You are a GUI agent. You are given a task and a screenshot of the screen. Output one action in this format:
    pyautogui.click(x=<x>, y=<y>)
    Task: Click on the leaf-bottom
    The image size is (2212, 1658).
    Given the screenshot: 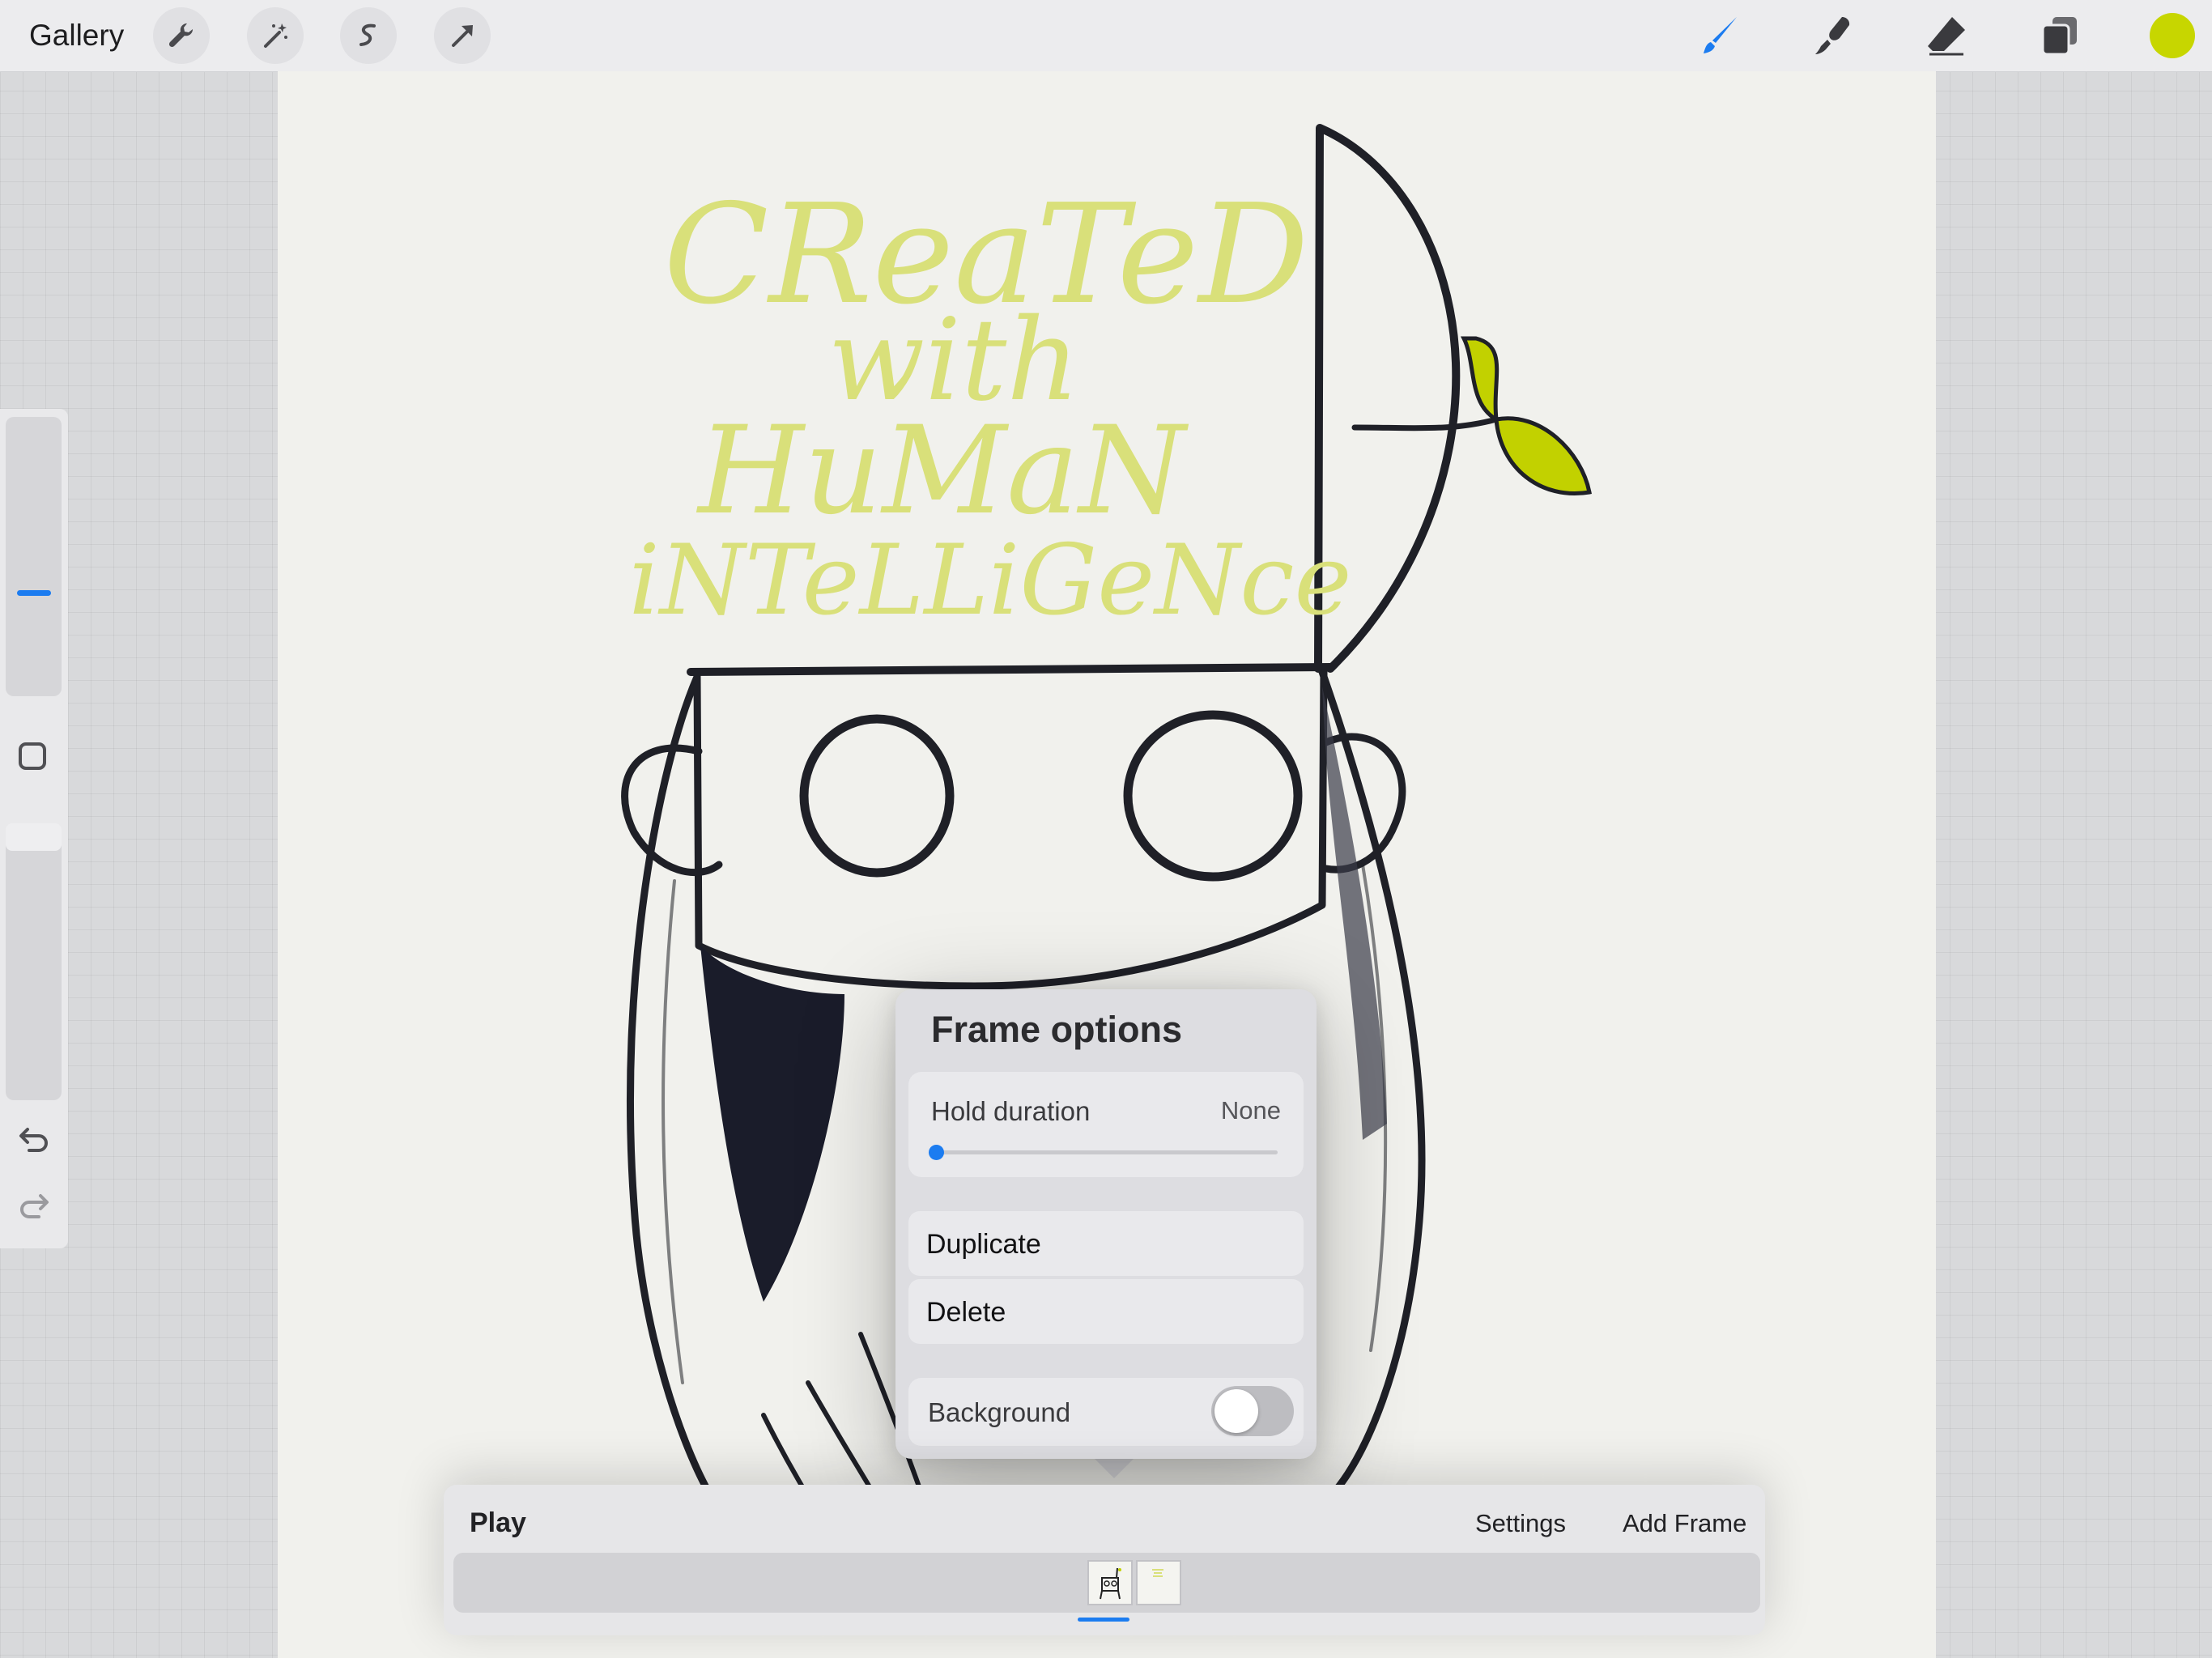 What is the action you would take?
    pyautogui.click(x=1543, y=455)
    